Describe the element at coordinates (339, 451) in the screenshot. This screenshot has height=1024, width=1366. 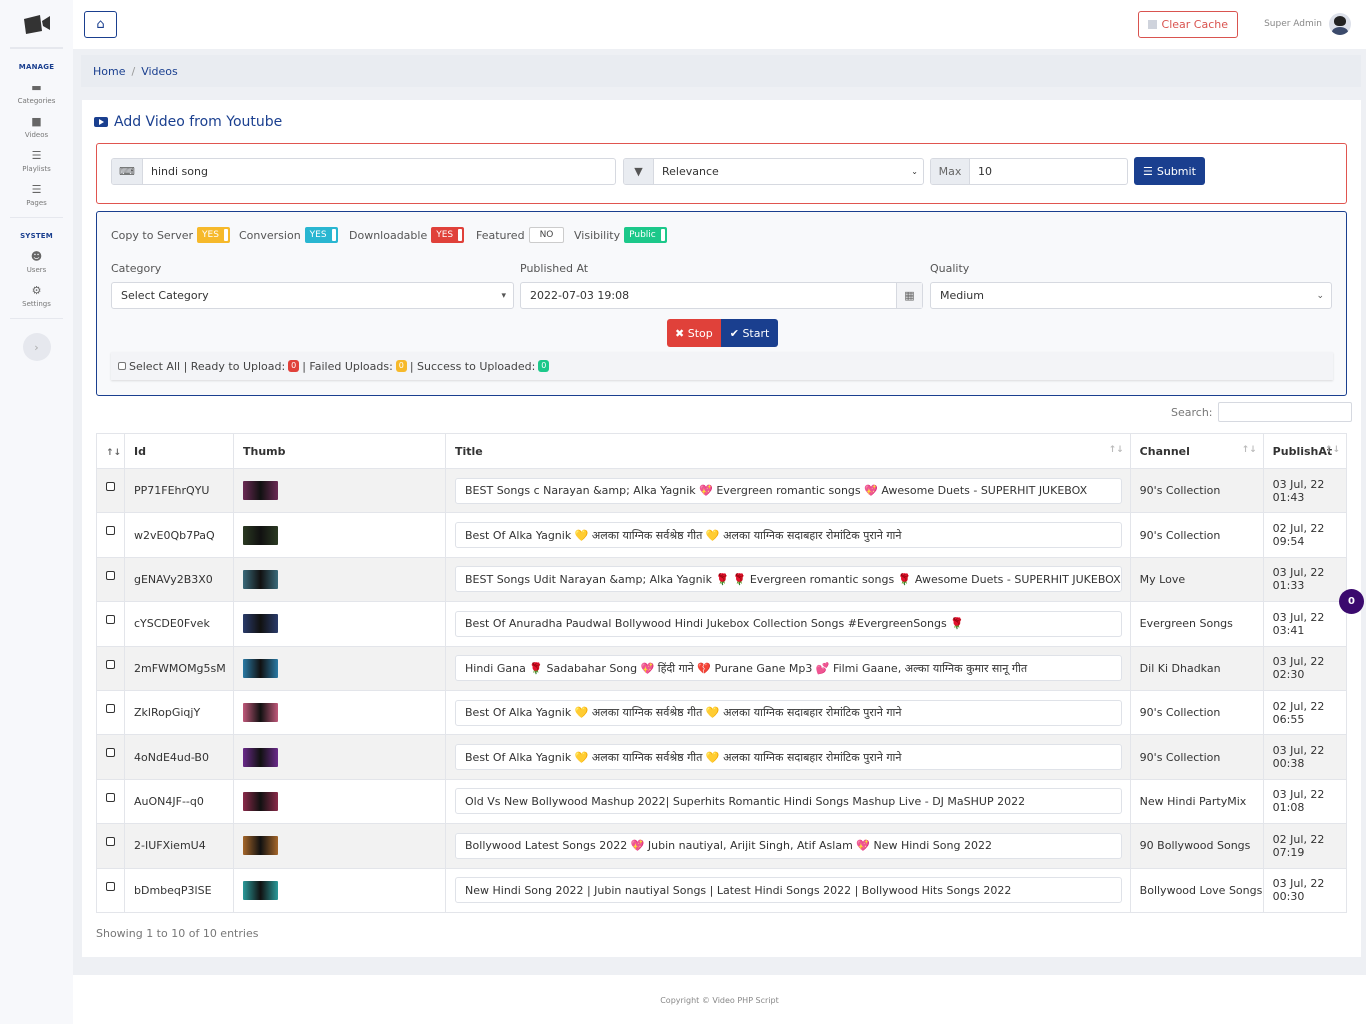
I see `column-thumb: Thumb` at that location.